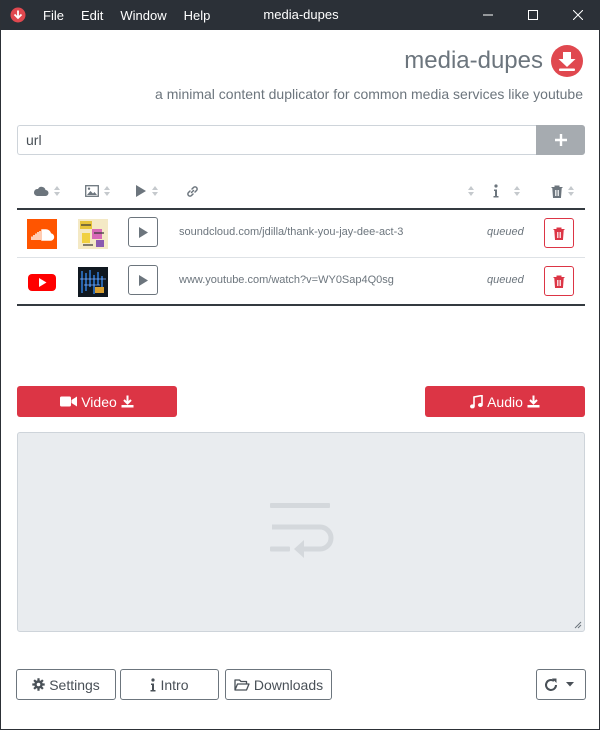  I want to click on settings-label: Settings, so click(74, 684).